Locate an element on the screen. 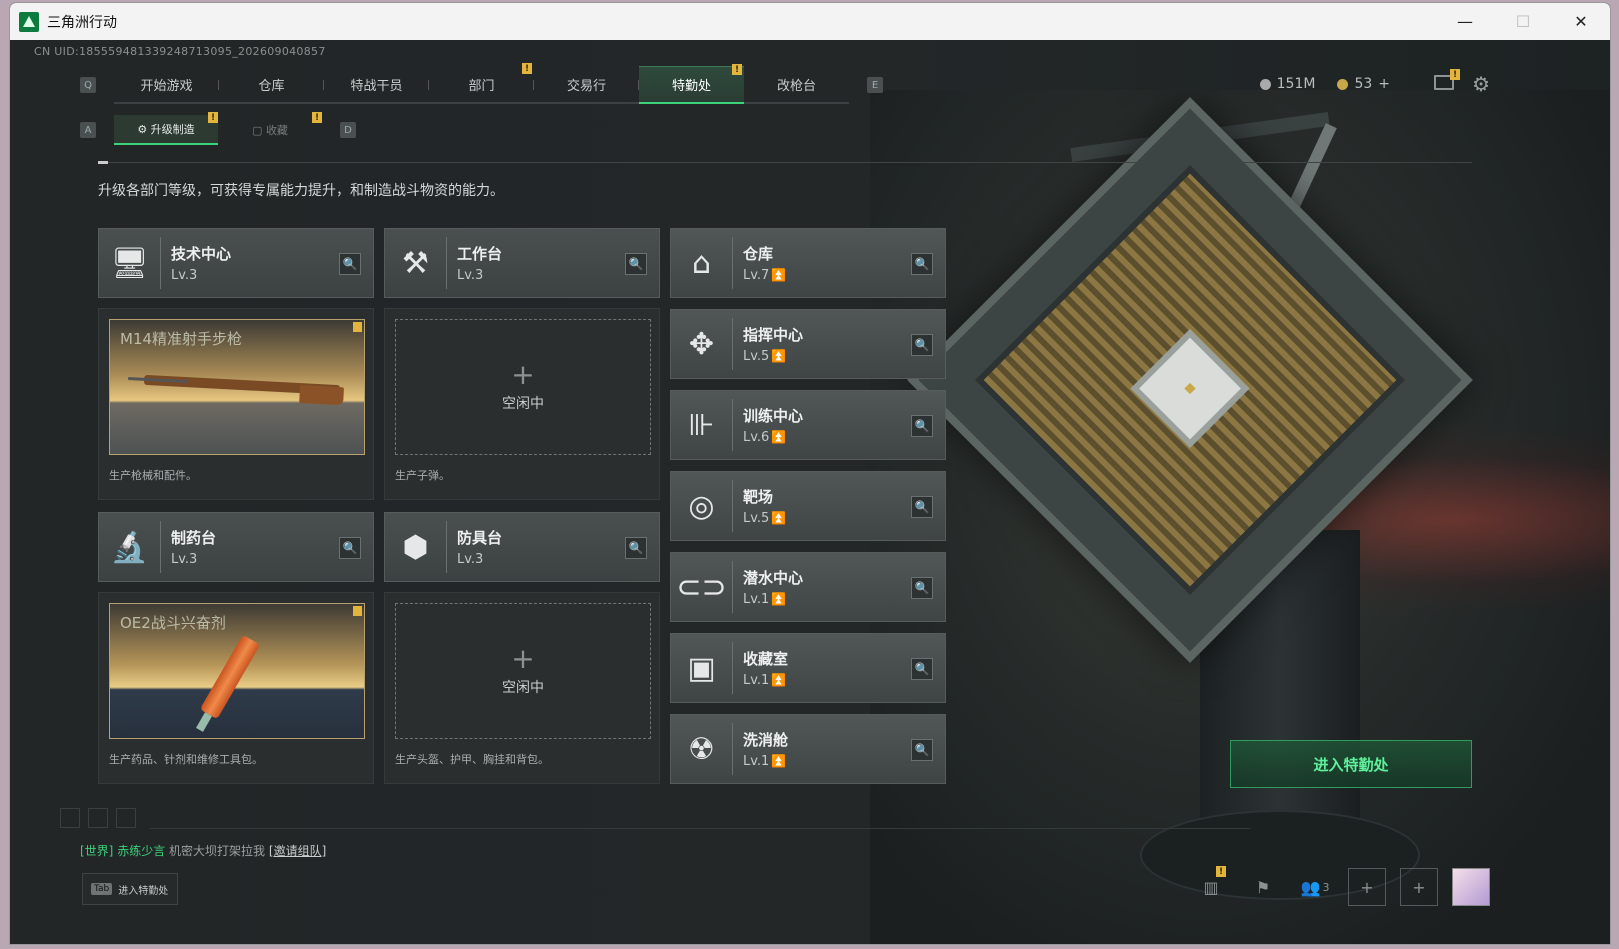 The width and height of the screenshot is (1619, 949). maximize-button: ☐ is located at coordinates (1523, 21).